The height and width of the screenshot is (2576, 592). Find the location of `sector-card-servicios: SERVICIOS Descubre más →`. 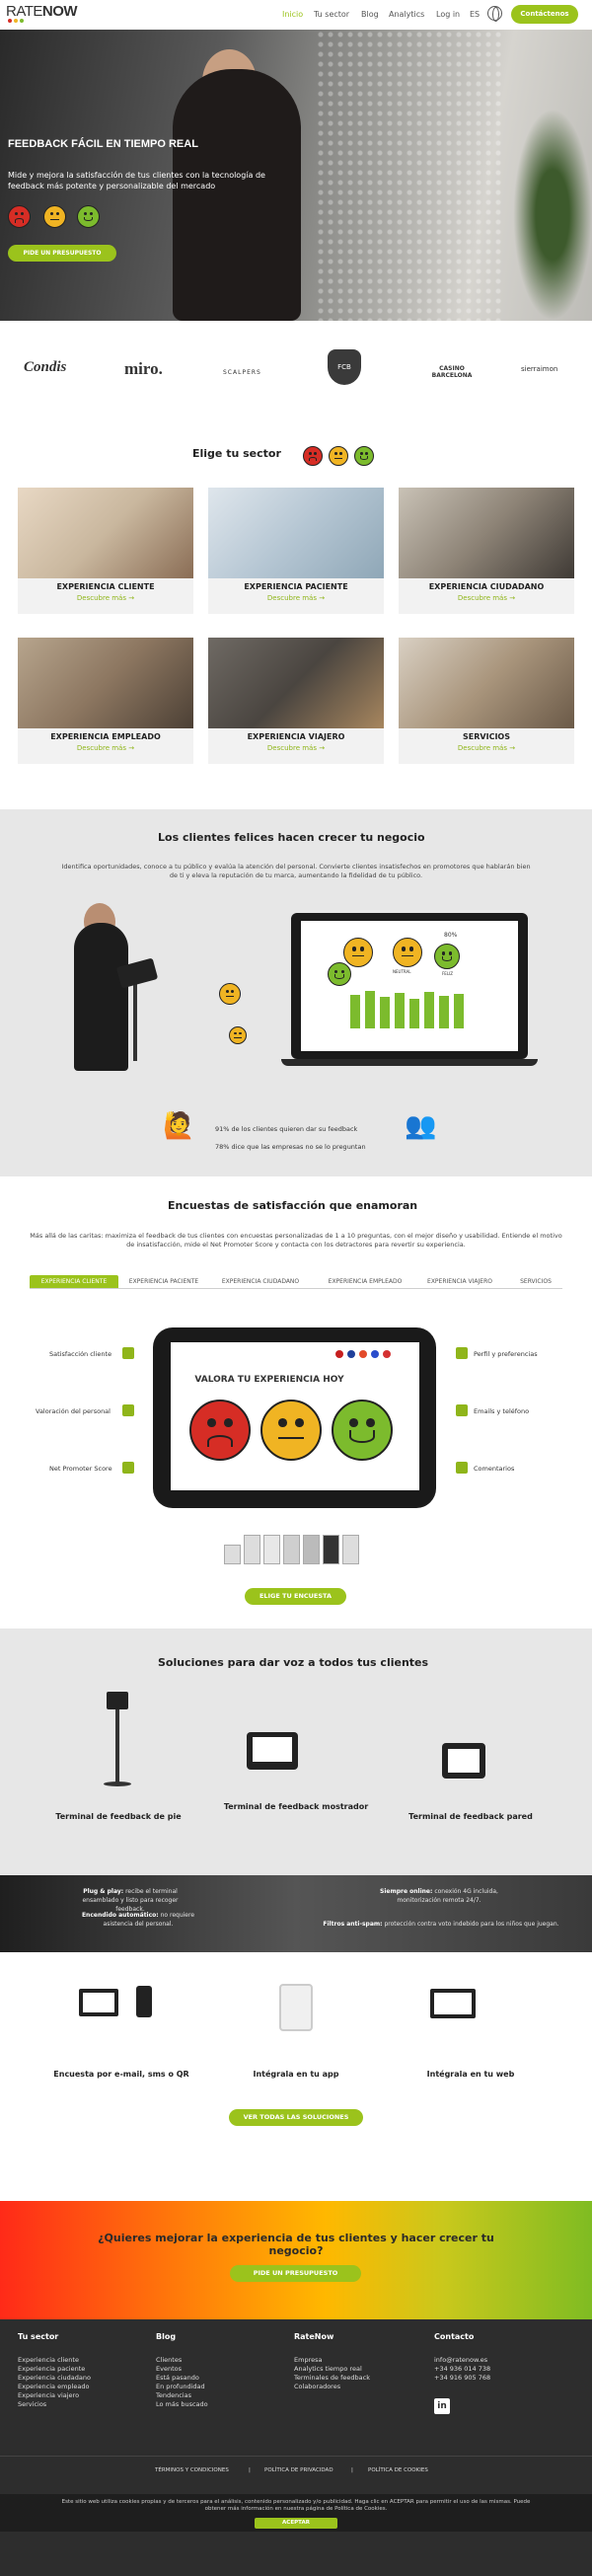

sector-card-servicios: SERVICIOS Descubre más → is located at coordinates (487, 701).